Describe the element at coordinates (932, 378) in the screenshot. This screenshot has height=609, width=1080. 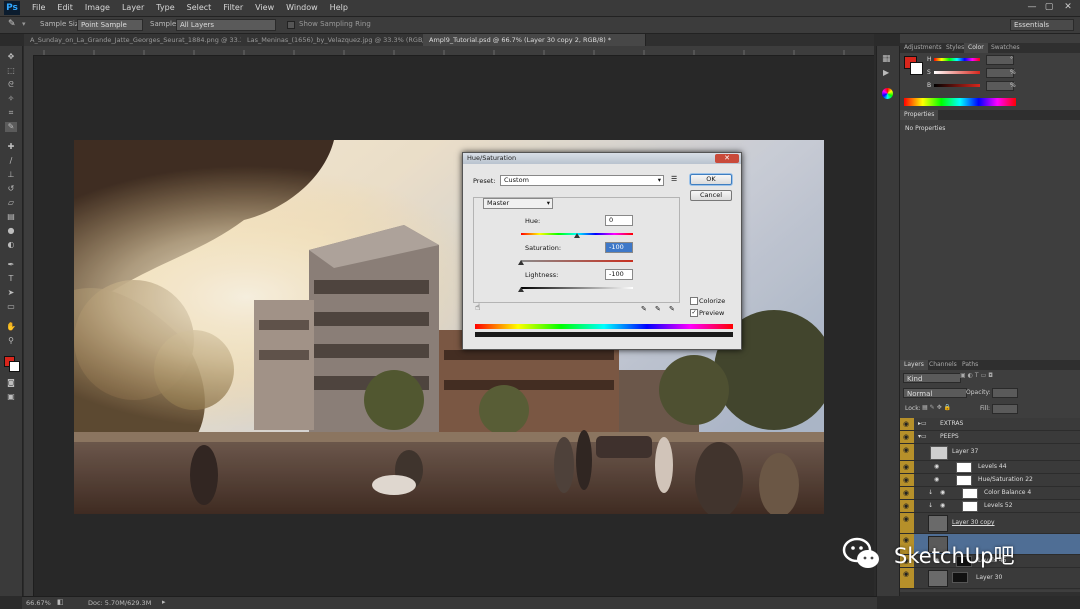
I see `layer-kind-filter: Kind` at that location.